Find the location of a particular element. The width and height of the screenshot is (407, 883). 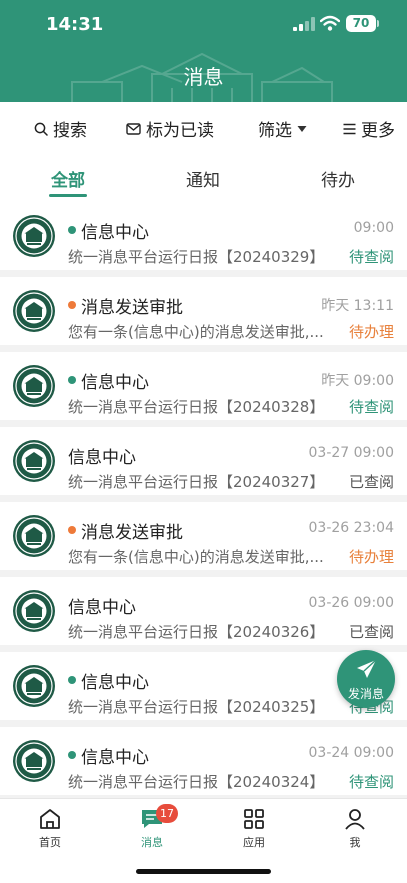

nav-apps: 应用 is located at coordinates (254, 828).